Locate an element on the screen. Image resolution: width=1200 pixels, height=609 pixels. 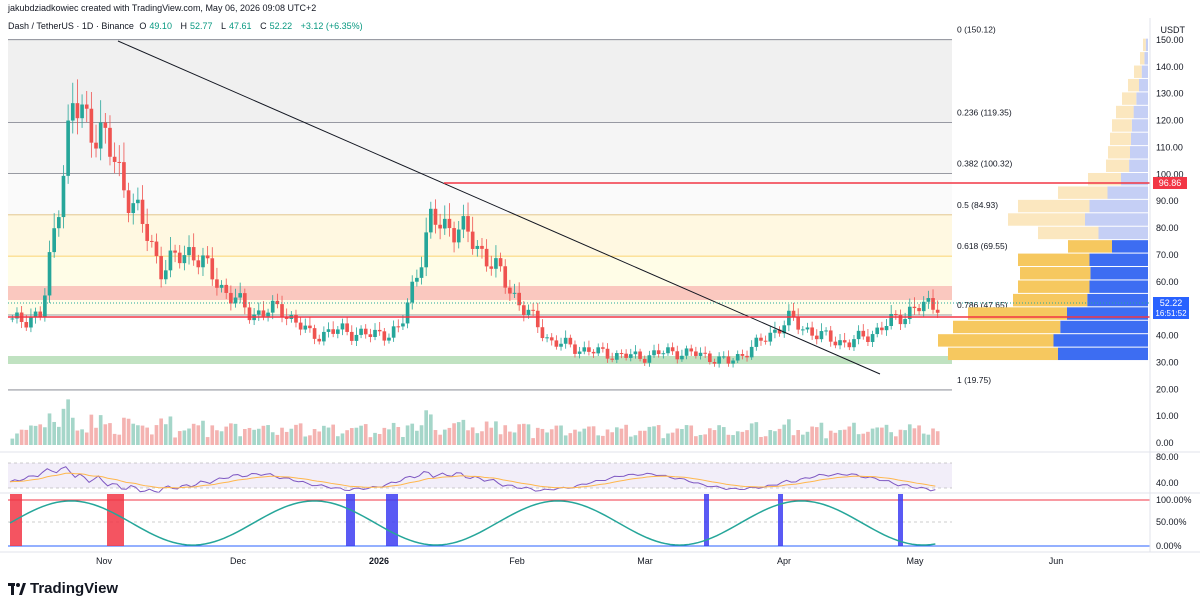
year-2026: 2026 is located at coordinates (379, 561).